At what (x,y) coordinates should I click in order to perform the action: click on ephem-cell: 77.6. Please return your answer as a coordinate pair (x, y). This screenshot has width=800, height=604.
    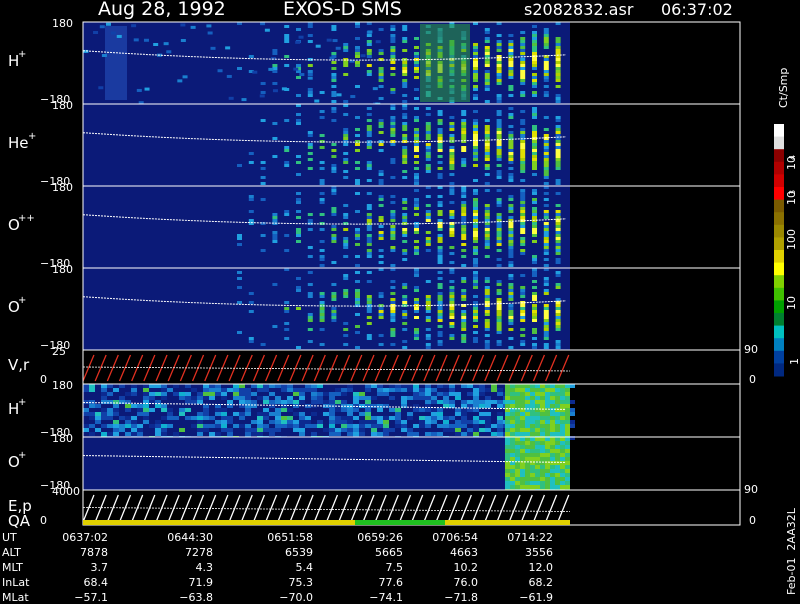
    Looking at the image, I should click on (391, 582).